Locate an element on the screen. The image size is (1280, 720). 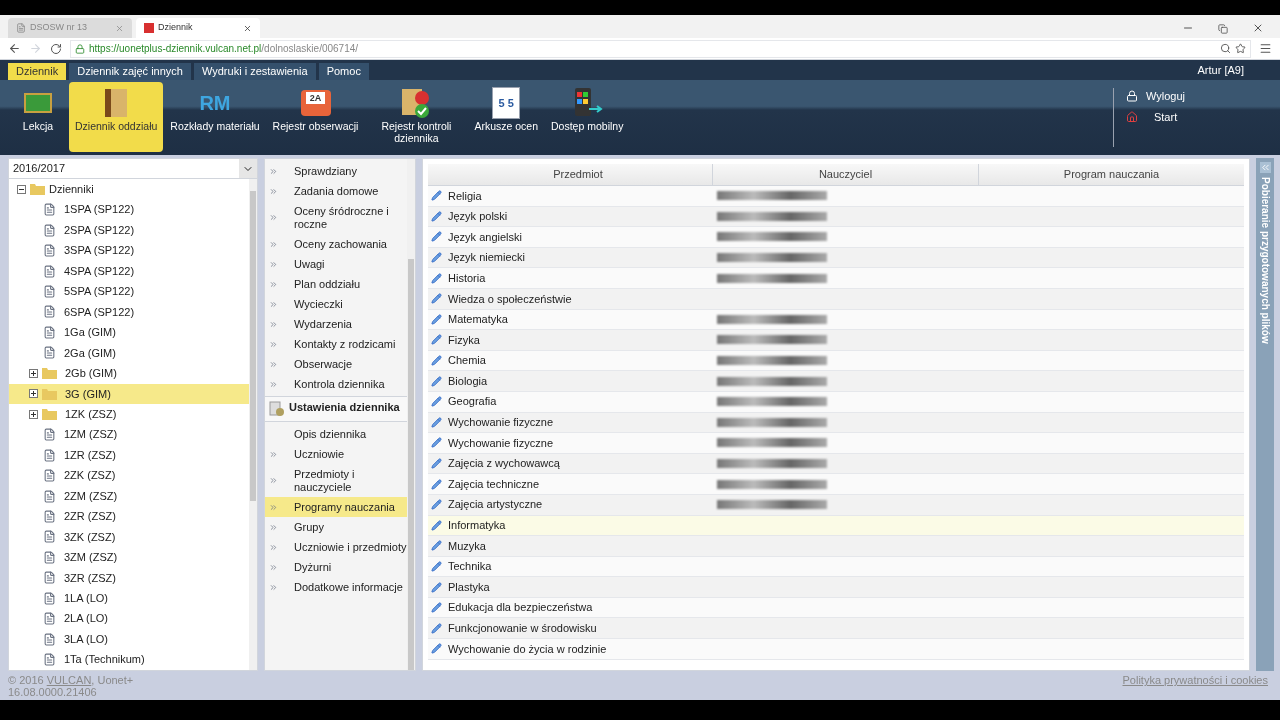
address-bar: https://uonetplus-dziennik.vulcan.net.pl/dolnoslaskie/006714/ is located at coordinates (660, 48).